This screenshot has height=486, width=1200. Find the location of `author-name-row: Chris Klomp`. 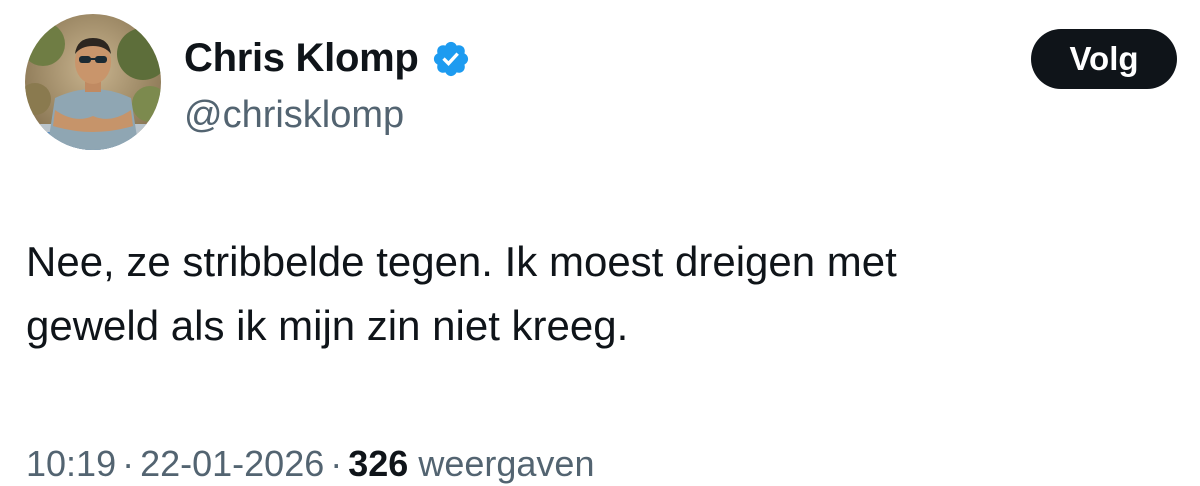

author-name-row: Chris Klomp is located at coordinates (327, 58).